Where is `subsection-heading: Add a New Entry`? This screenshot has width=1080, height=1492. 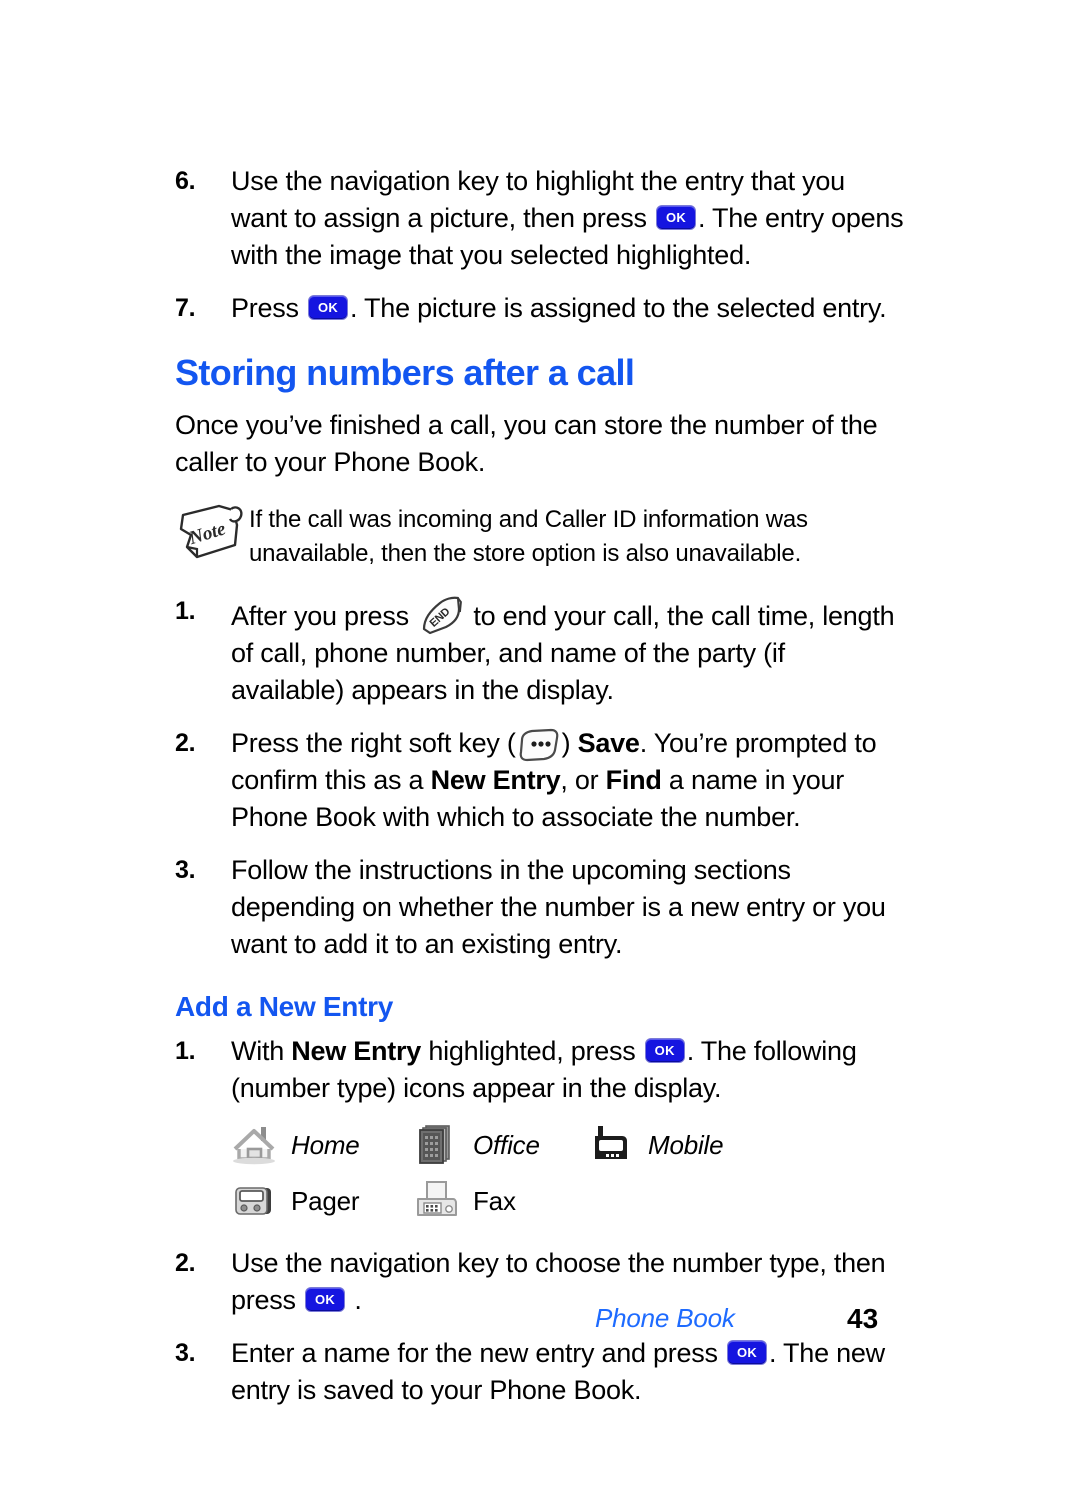
subsection-heading: Add a New Entry is located at coordinates (284, 1006).